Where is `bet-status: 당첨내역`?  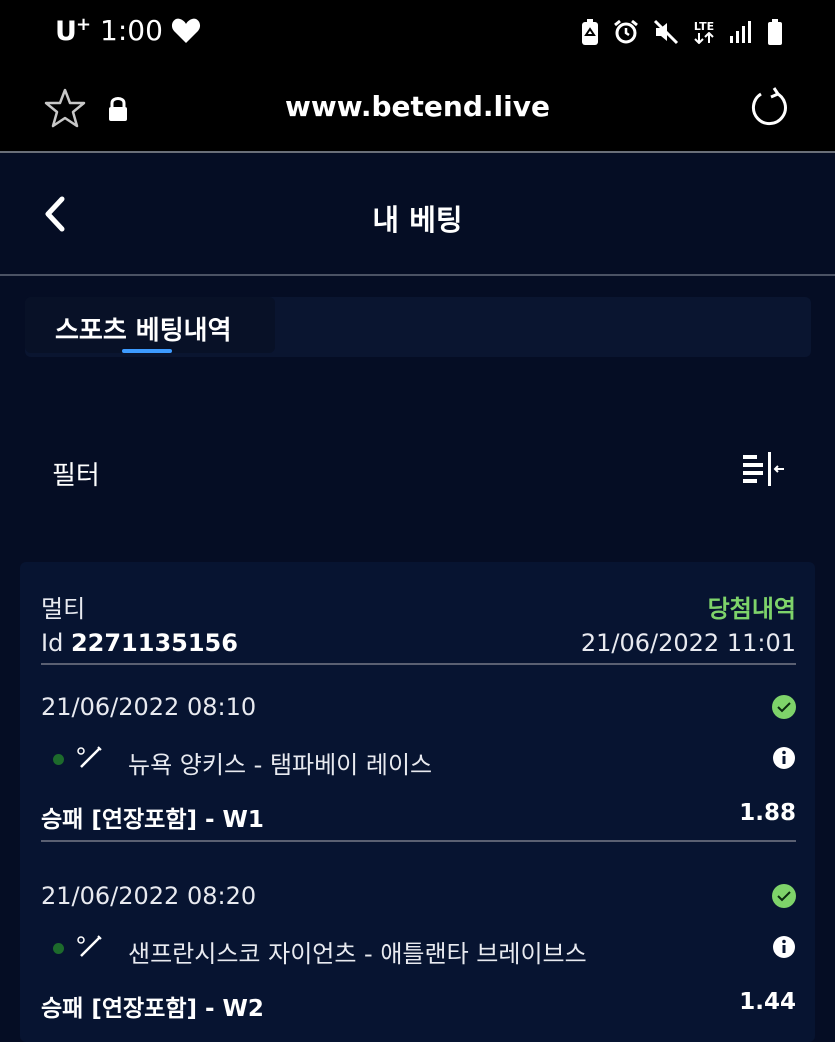
bet-status: 당첨내역 is located at coordinates (751, 609).